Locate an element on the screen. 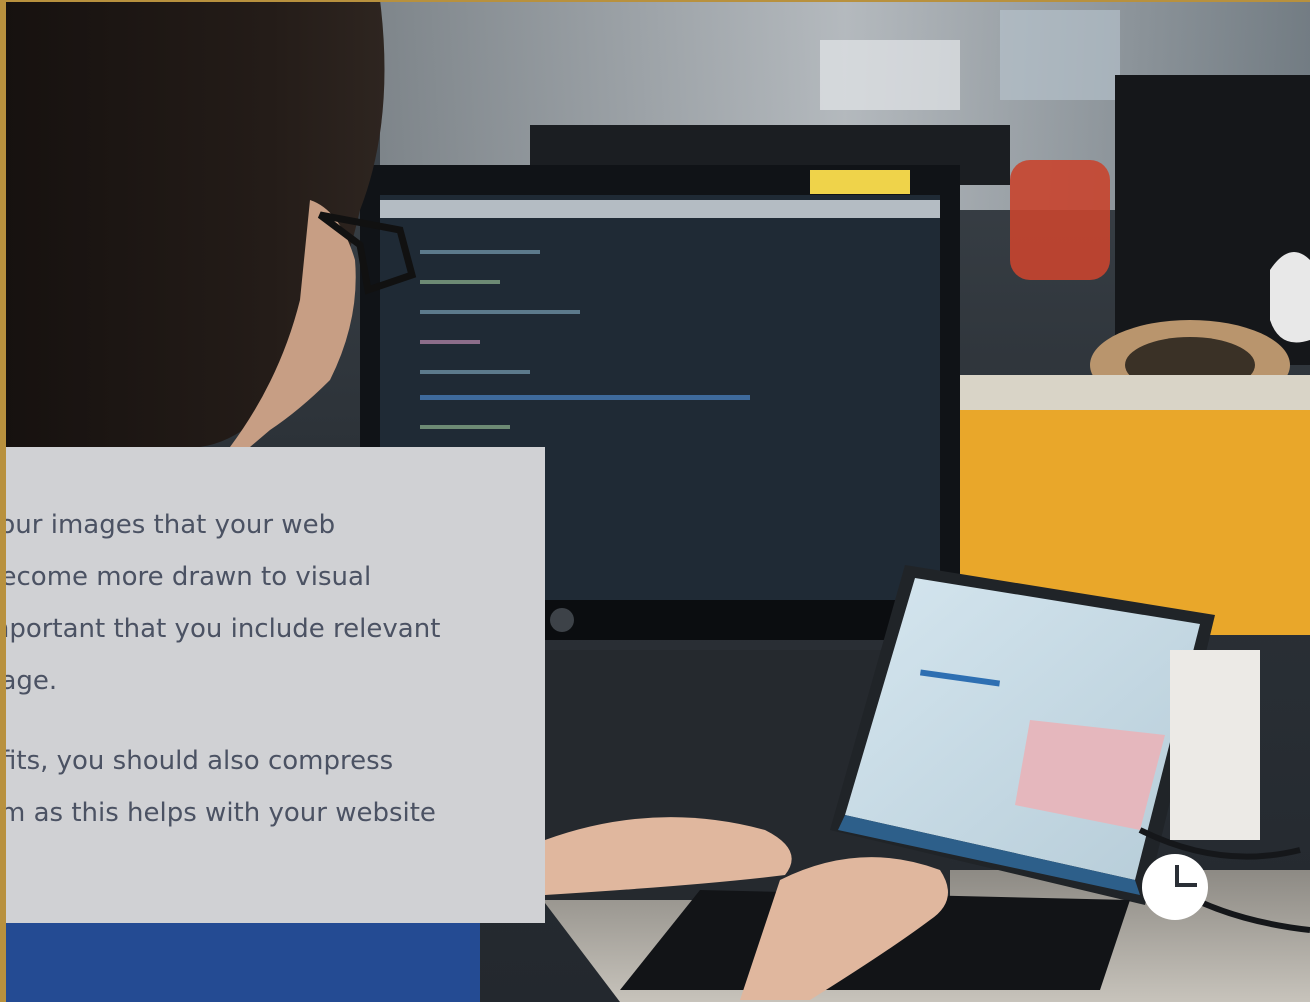 The width and height of the screenshot is (1310, 1002). paragraph-1-line-2: become more drawn to visual is located at coordinates (186, 577).